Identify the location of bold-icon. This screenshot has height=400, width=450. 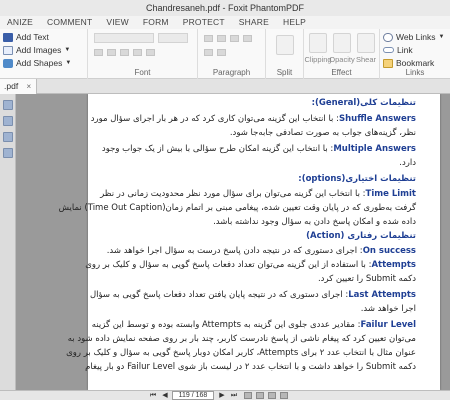
(98, 52).